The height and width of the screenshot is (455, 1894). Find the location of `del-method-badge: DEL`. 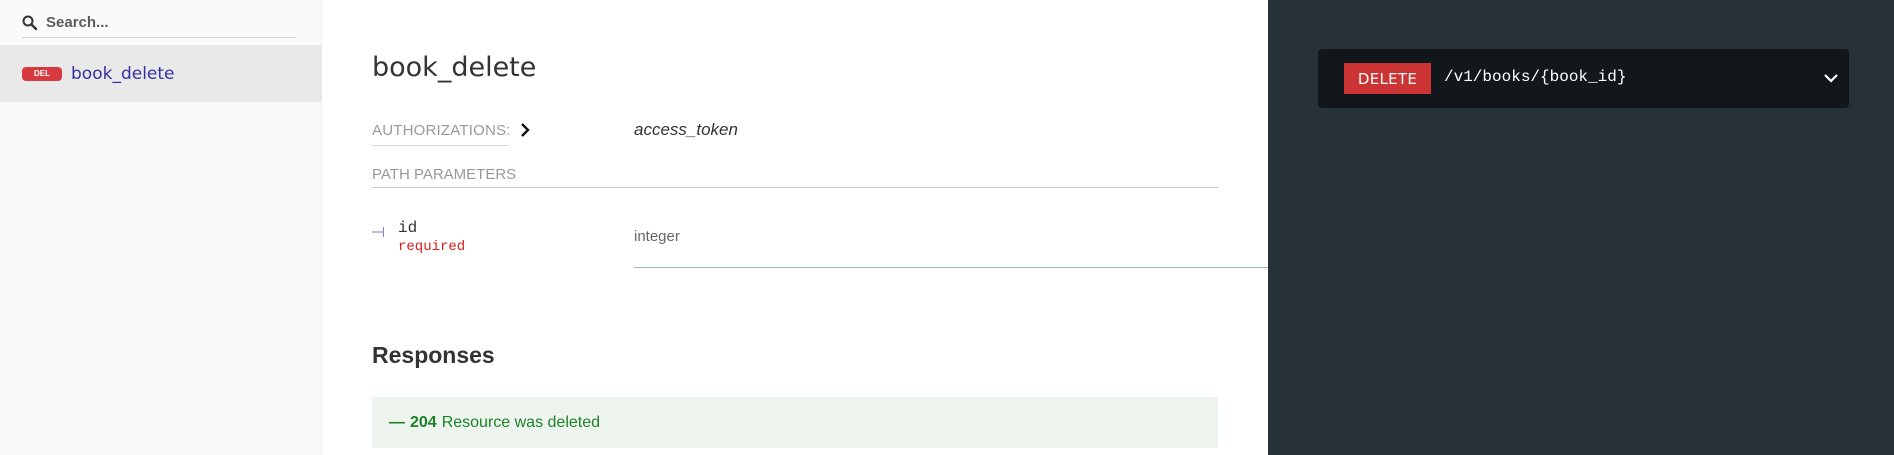

del-method-badge: DEL is located at coordinates (42, 73).